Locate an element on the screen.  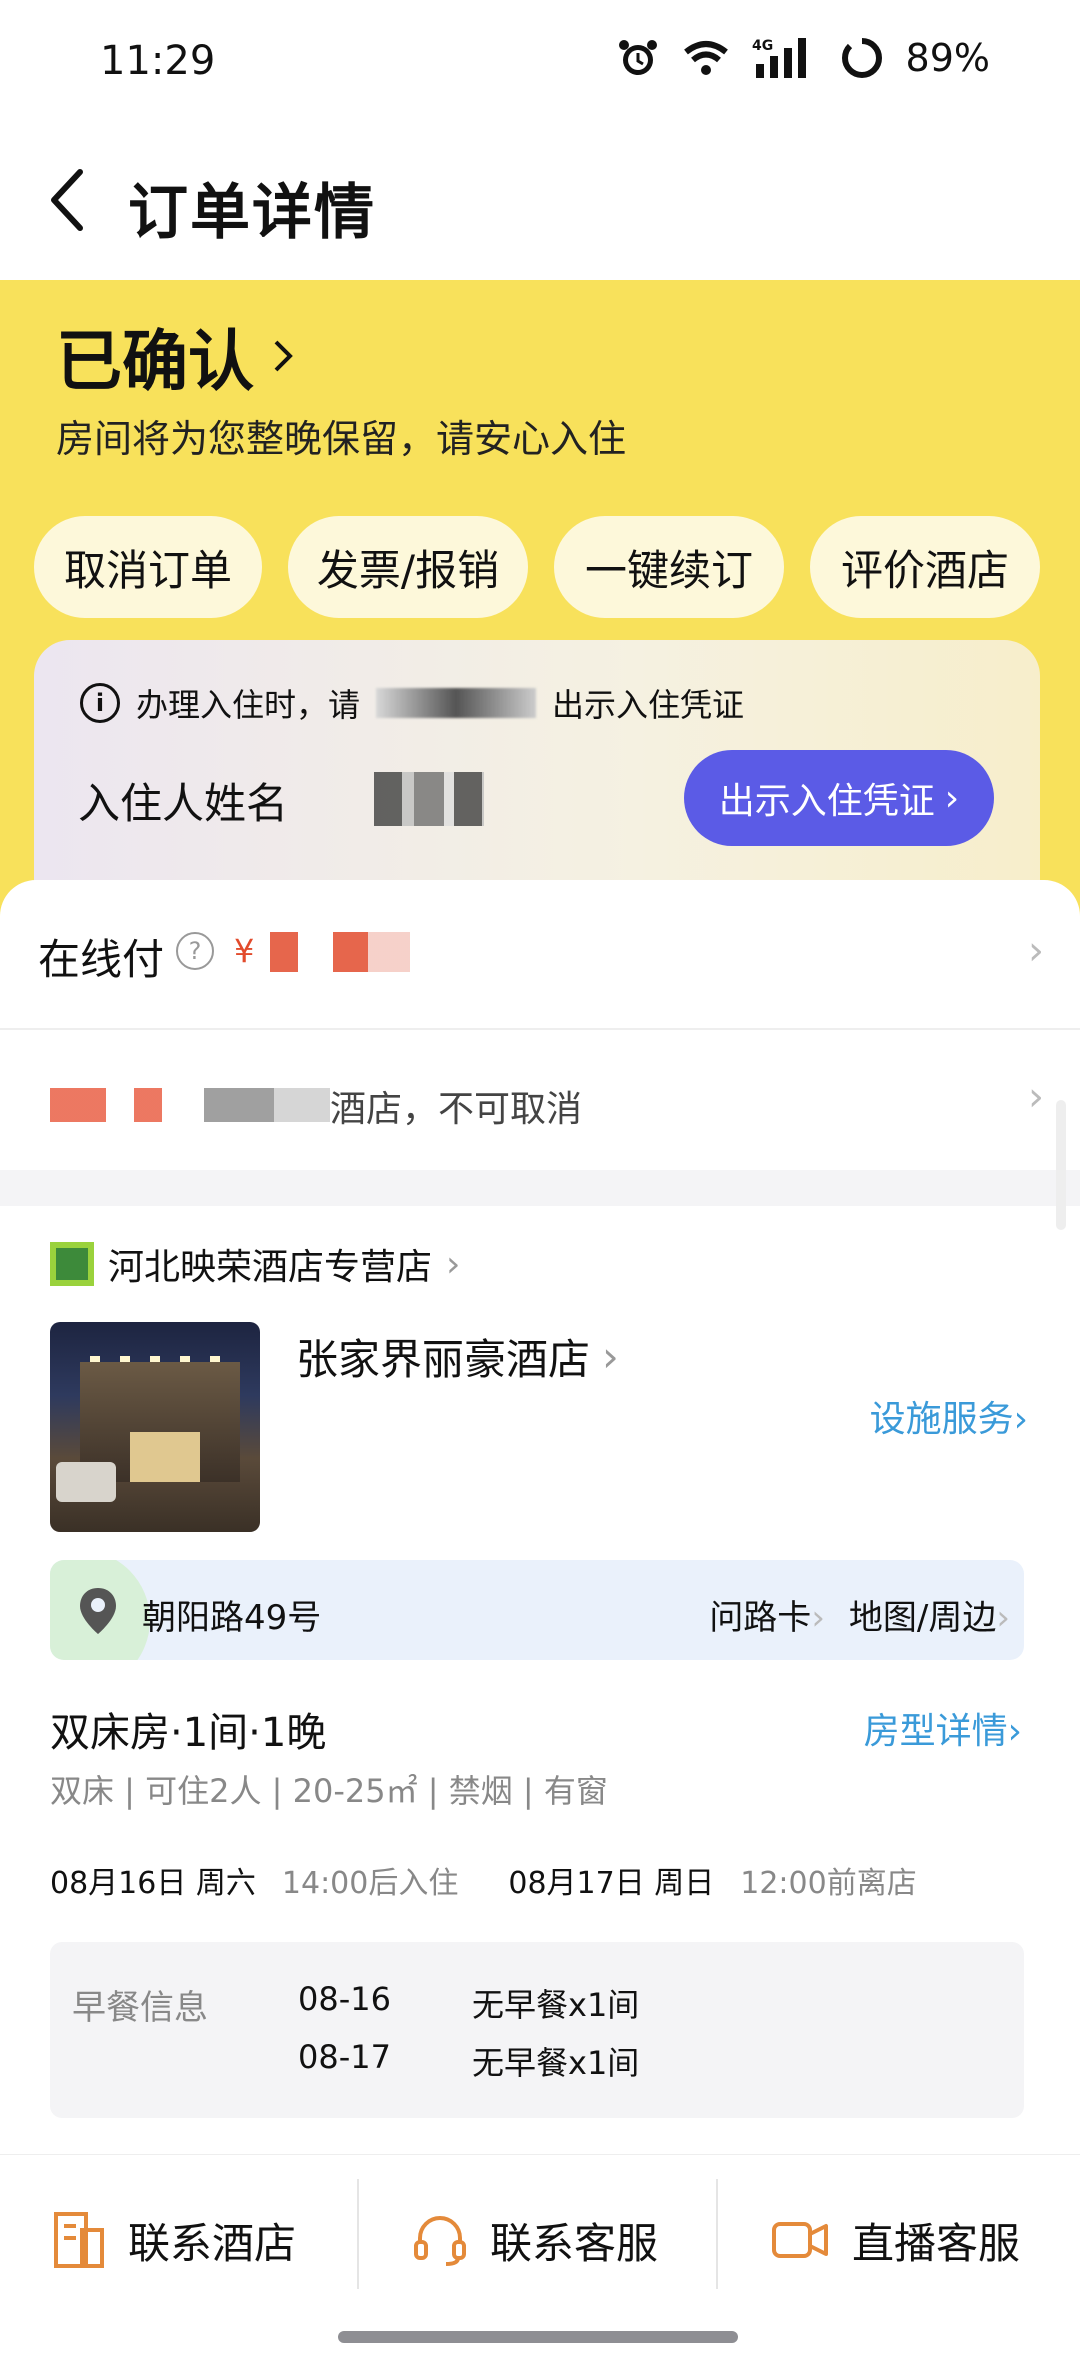
checkout-time: 12:00前离店 is located at coordinates (828, 1883).